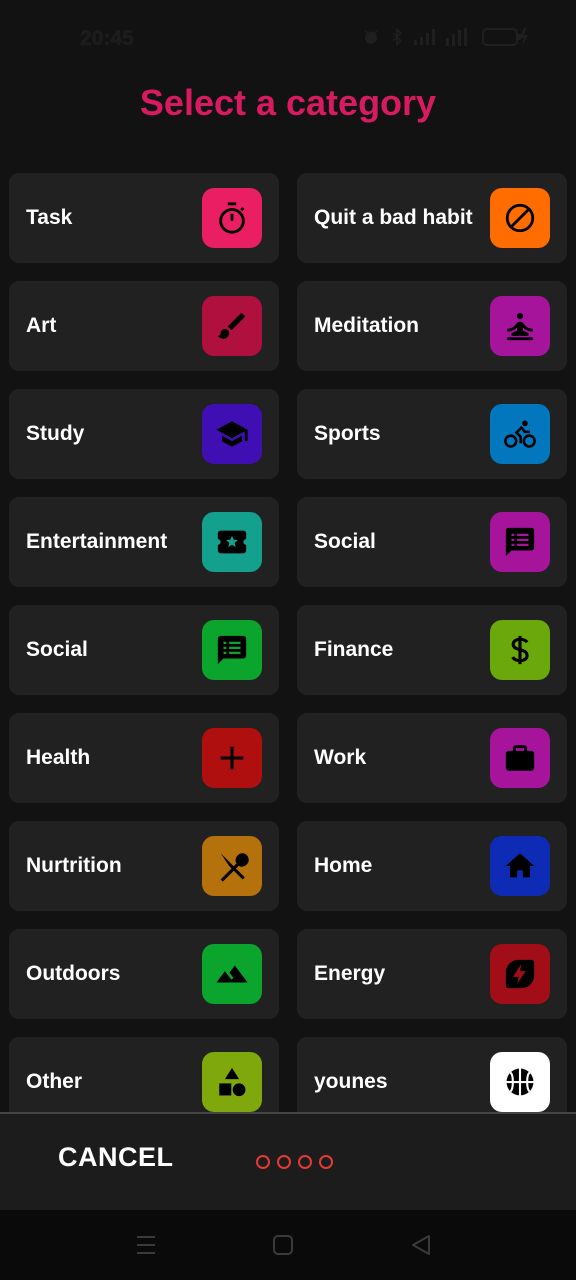 The height and width of the screenshot is (1280, 576). Describe the element at coordinates (232, 326) in the screenshot. I see `brush-icon` at that location.